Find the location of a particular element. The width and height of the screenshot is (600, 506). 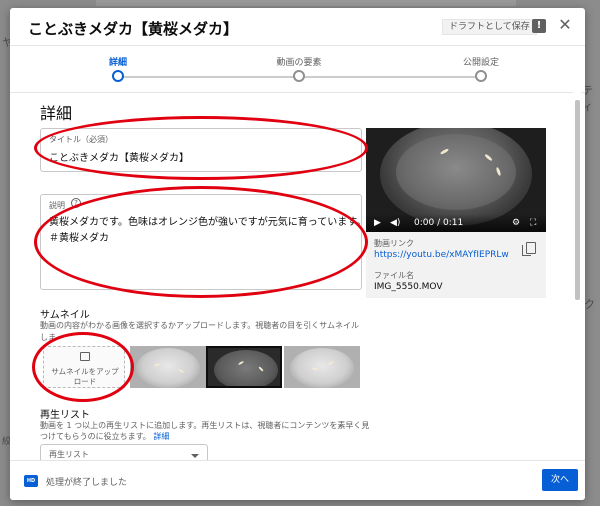

dialog-header: ことぶきメダカ【黄桜メダカ】 ドラフトとして保存 ! ✕ is located at coordinates (297, 27).